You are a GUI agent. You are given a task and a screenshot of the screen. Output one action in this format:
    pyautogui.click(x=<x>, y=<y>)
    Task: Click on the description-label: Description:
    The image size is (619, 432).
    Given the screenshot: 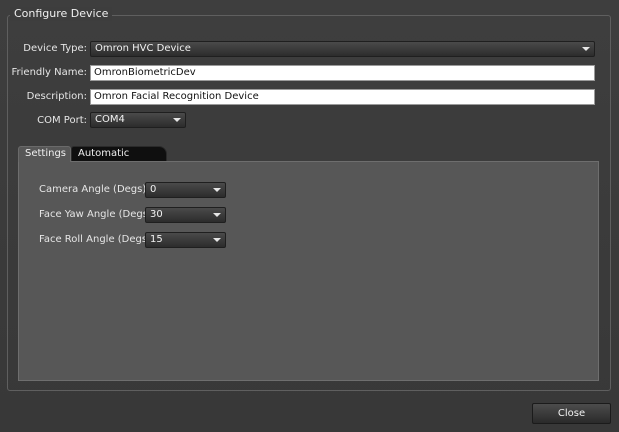 What is the action you would take?
    pyautogui.click(x=56, y=96)
    